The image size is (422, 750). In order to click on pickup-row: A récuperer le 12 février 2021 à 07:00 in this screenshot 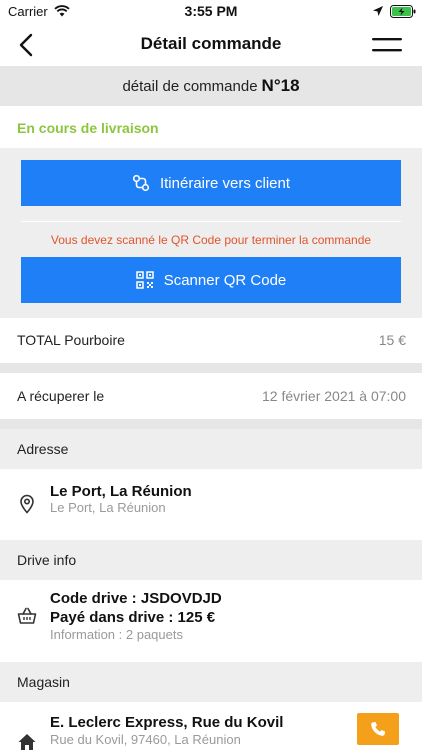, I will do `click(211, 396)`.